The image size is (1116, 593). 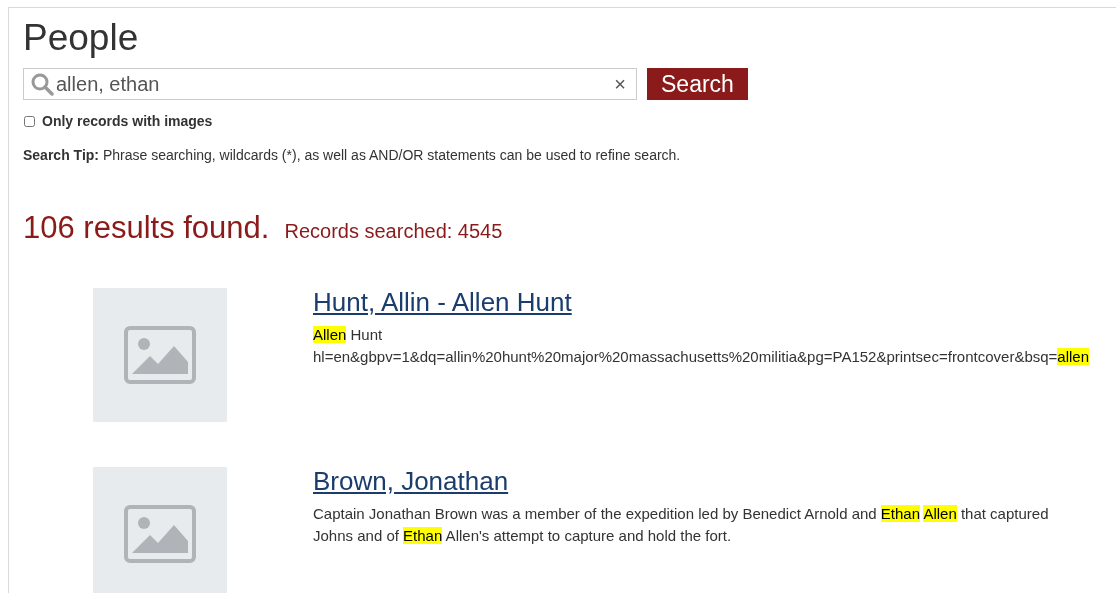 I want to click on result-snippet: hl=en&gbpv=1&dq=allin%20hunt%20major%20massachusetts%20militia&pg=PA152&printsec=frontcover&bsq=allen, so click(x=701, y=356).